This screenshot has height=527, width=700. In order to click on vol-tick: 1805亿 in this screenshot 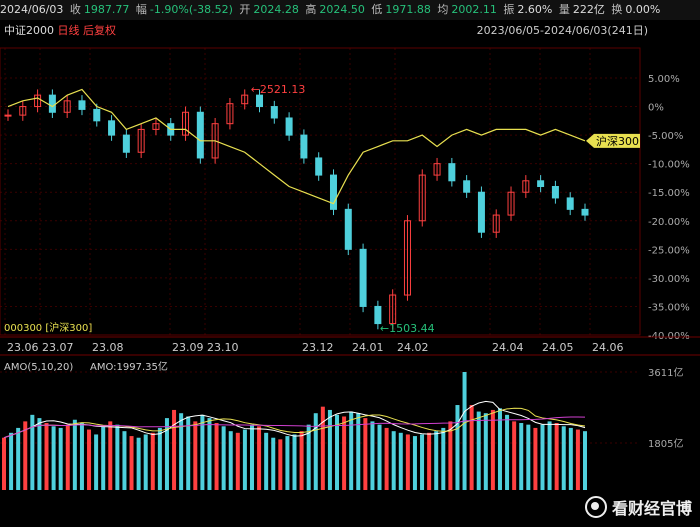, I will do `click(665, 443)`.